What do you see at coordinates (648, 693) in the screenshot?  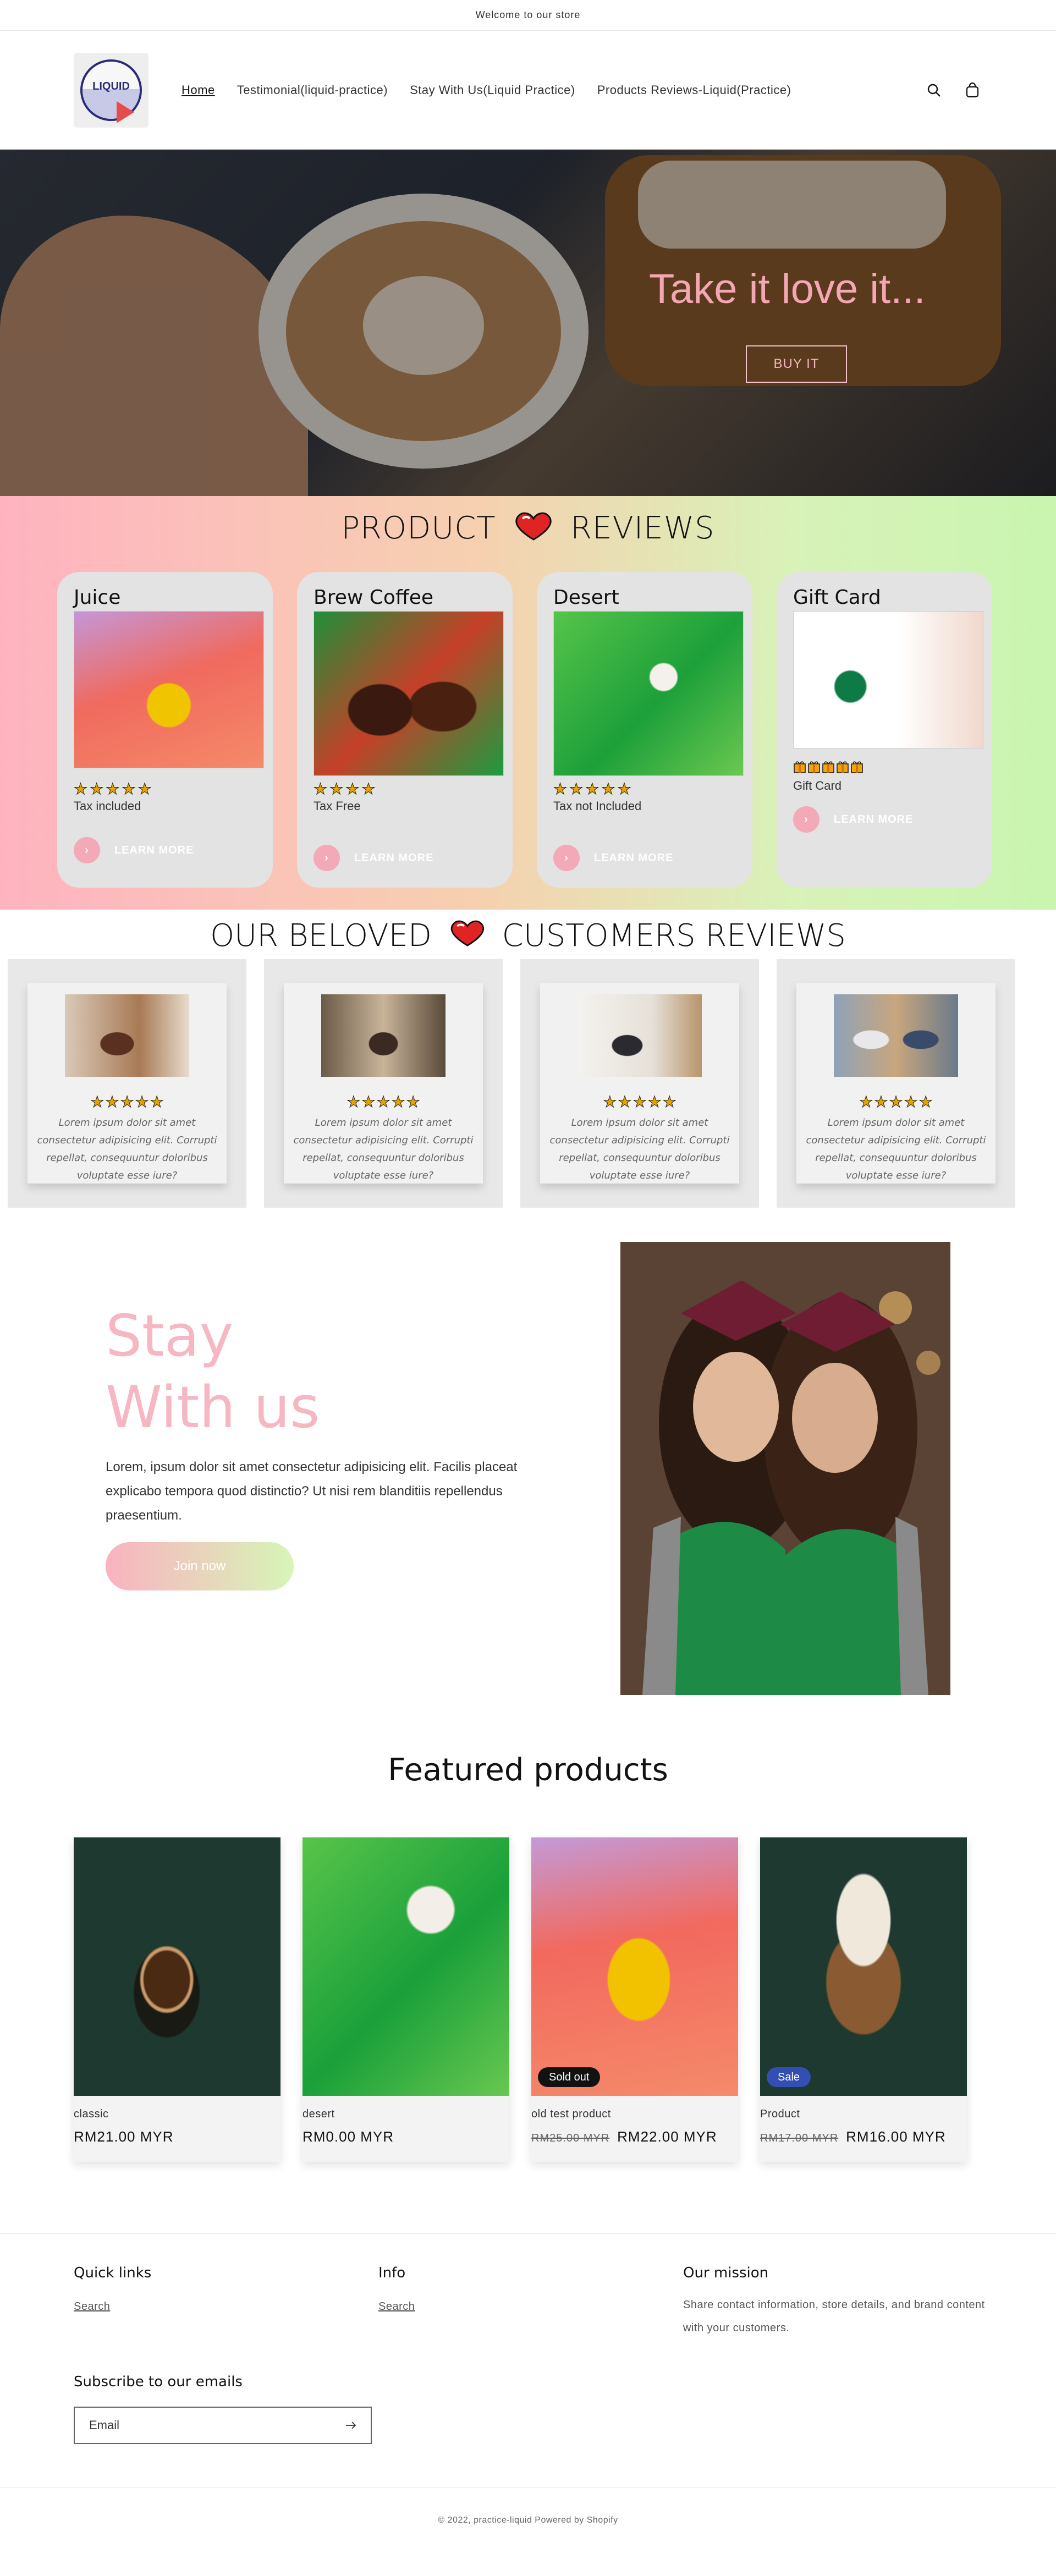 I see `desert-image` at bounding box center [648, 693].